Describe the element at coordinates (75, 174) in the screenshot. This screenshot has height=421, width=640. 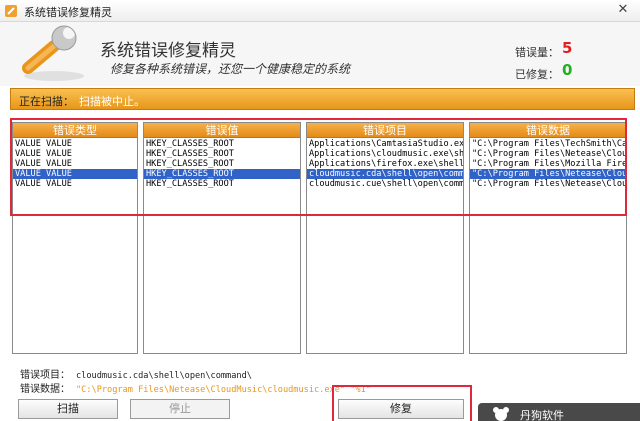
I see `list-item-selected: VALUE VALUE` at that location.